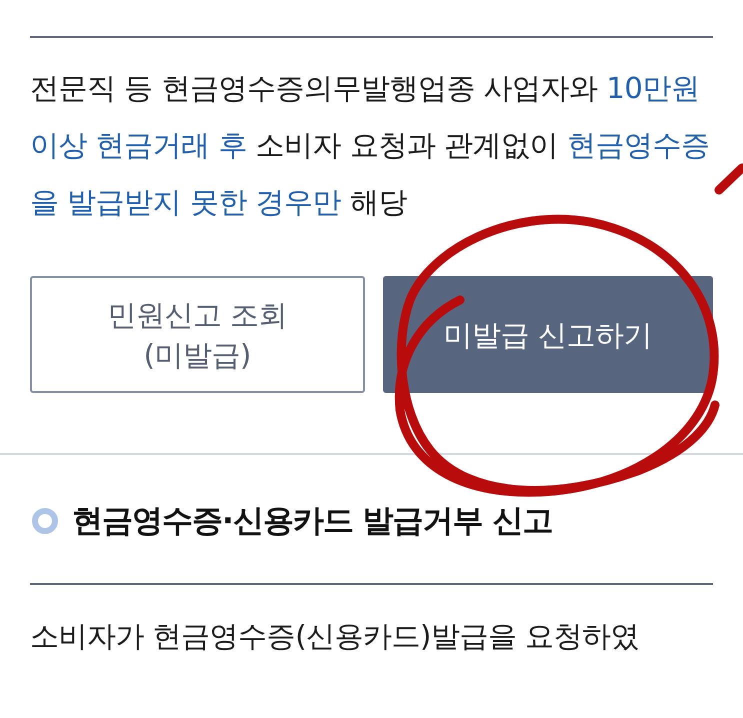 This screenshot has width=743, height=718. Describe the element at coordinates (45, 521) in the screenshot. I see `circle-icon` at that location.